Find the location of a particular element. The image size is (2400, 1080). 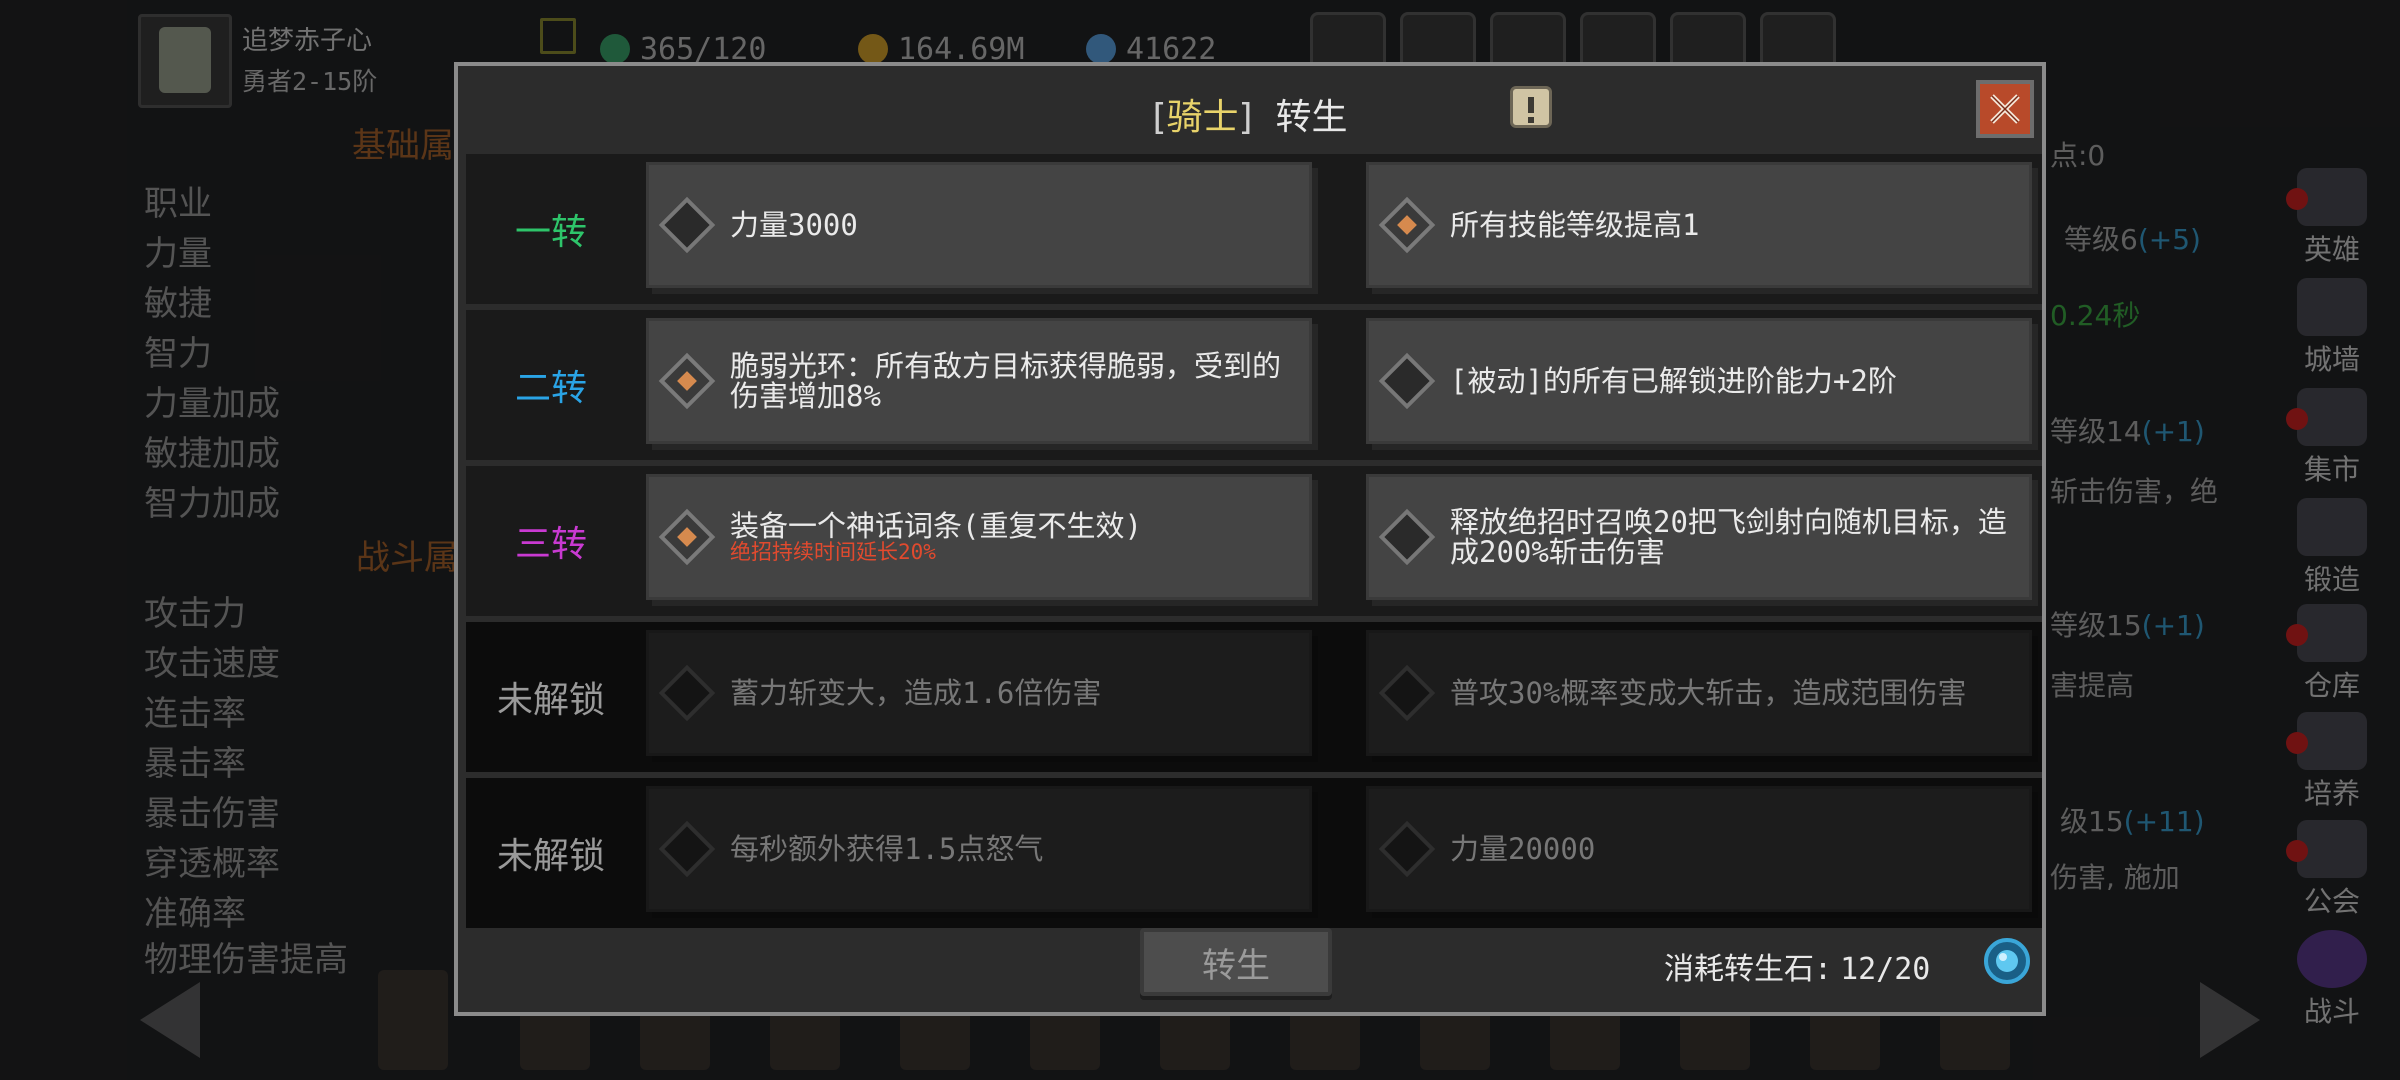

wall-icon is located at coordinates (2332, 307).